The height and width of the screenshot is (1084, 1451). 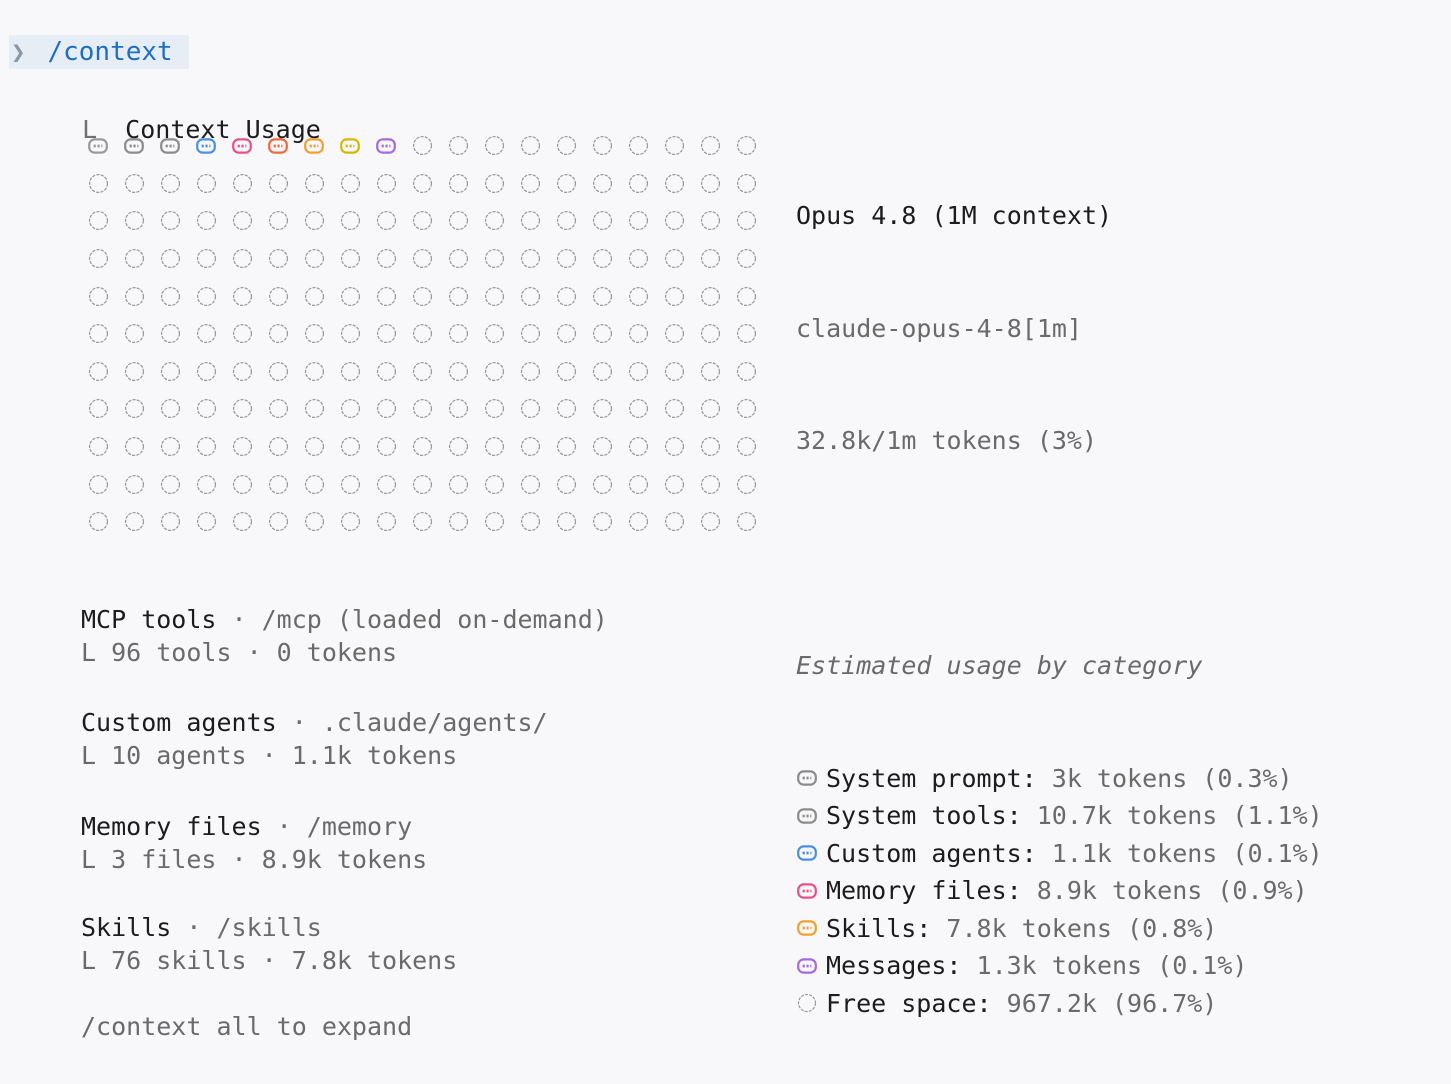 I want to click on category-label: Custom agents:, so click(x=931, y=853).